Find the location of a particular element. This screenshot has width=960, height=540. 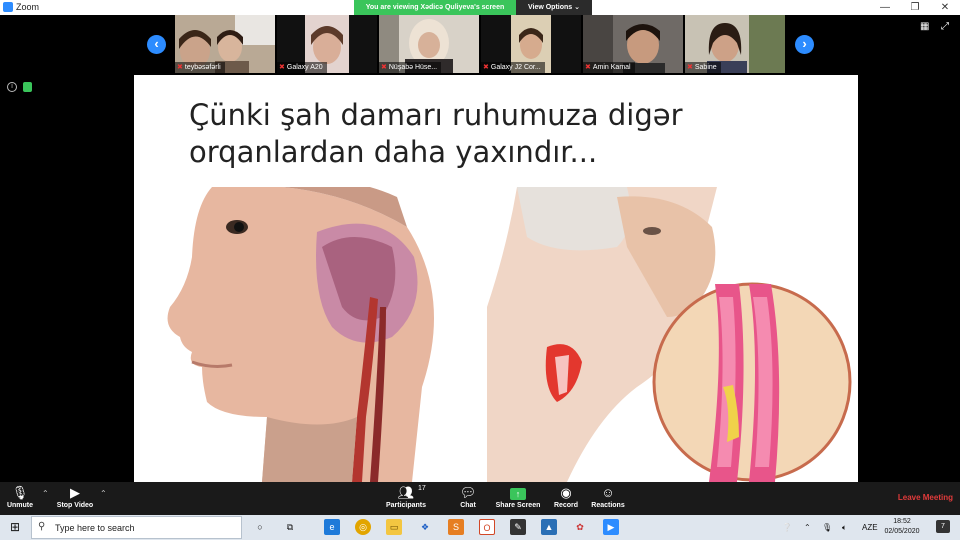

notification-center-icon: 7 is located at coordinates (943, 526).